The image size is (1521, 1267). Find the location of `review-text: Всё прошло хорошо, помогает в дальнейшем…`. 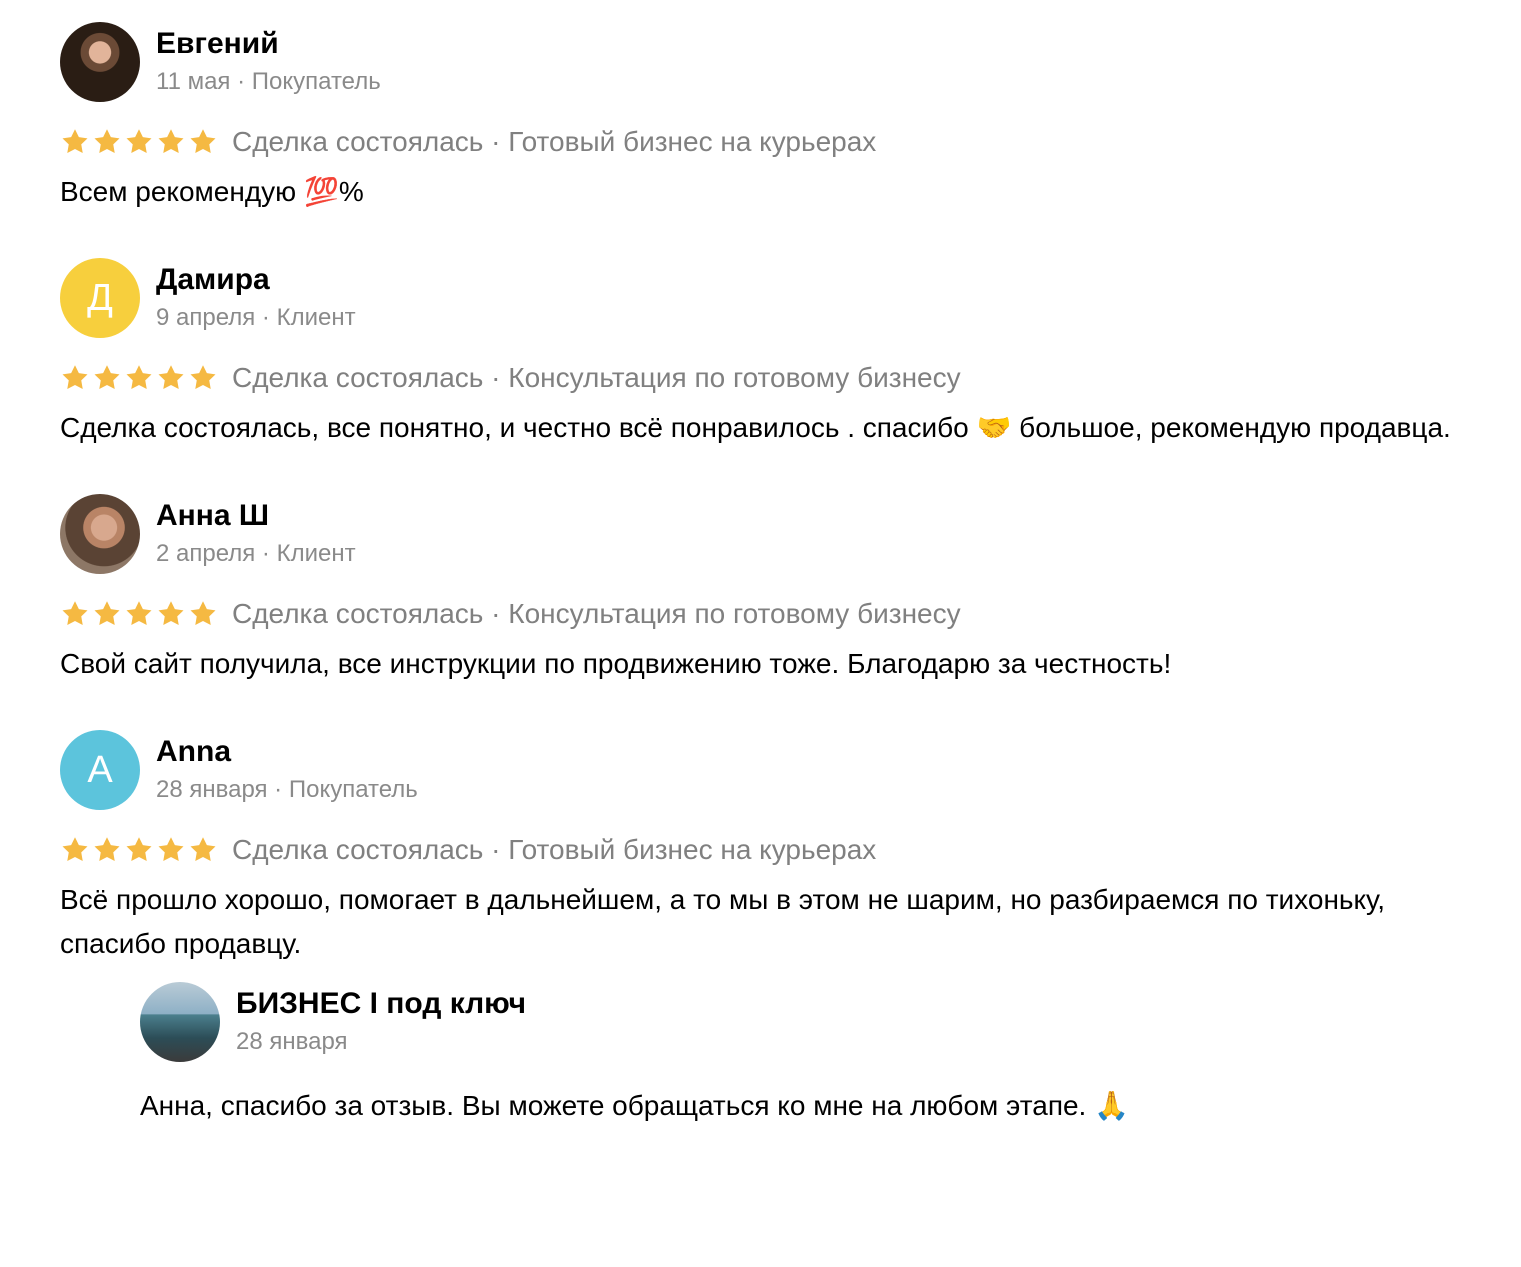

review-text: Всё прошло хорошо, помогает в дальнейшем… is located at coordinates (723, 921).